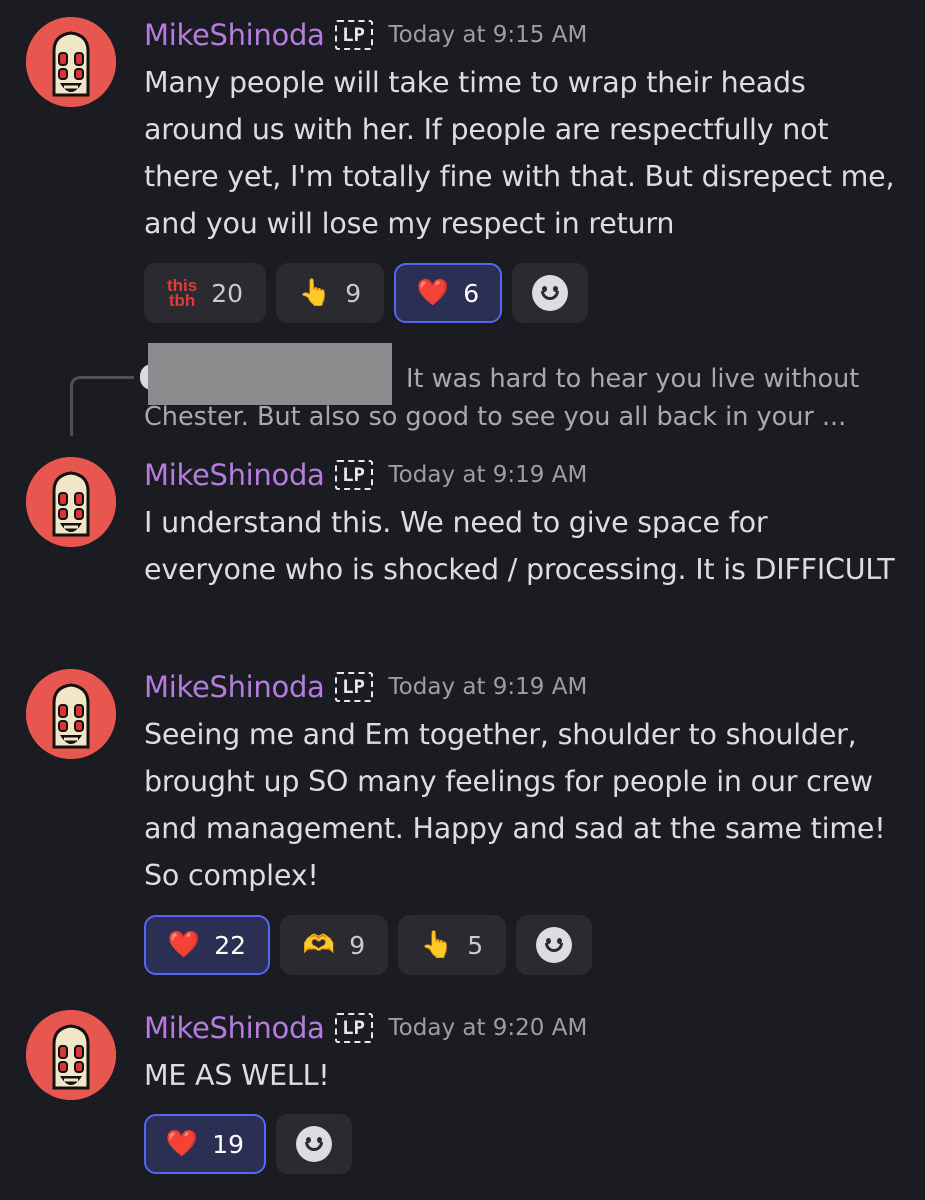 The width and height of the screenshot is (925, 1200). Describe the element at coordinates (228, 1144) in the screenshot. I see `reaction-count: 19` at that location.